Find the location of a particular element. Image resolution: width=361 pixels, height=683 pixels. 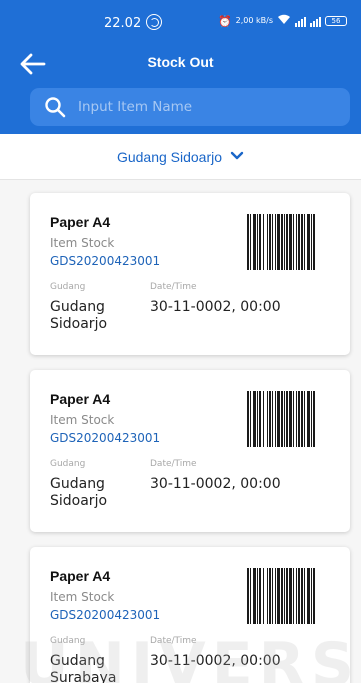

warehouse-selector: Gudang Sidoarjo is located at coordinates (180, 157).